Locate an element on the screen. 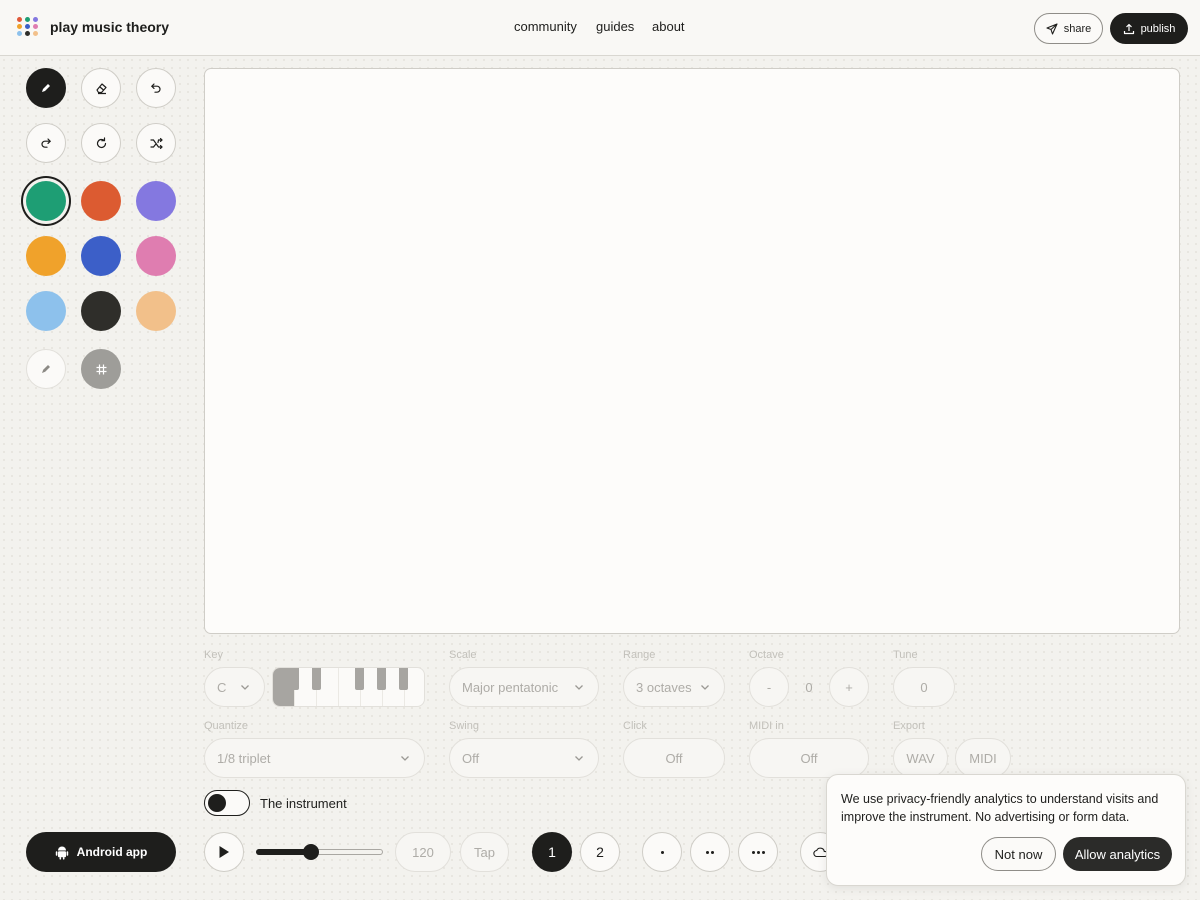  eraser-tool-button is located at coordinates (101, 88).